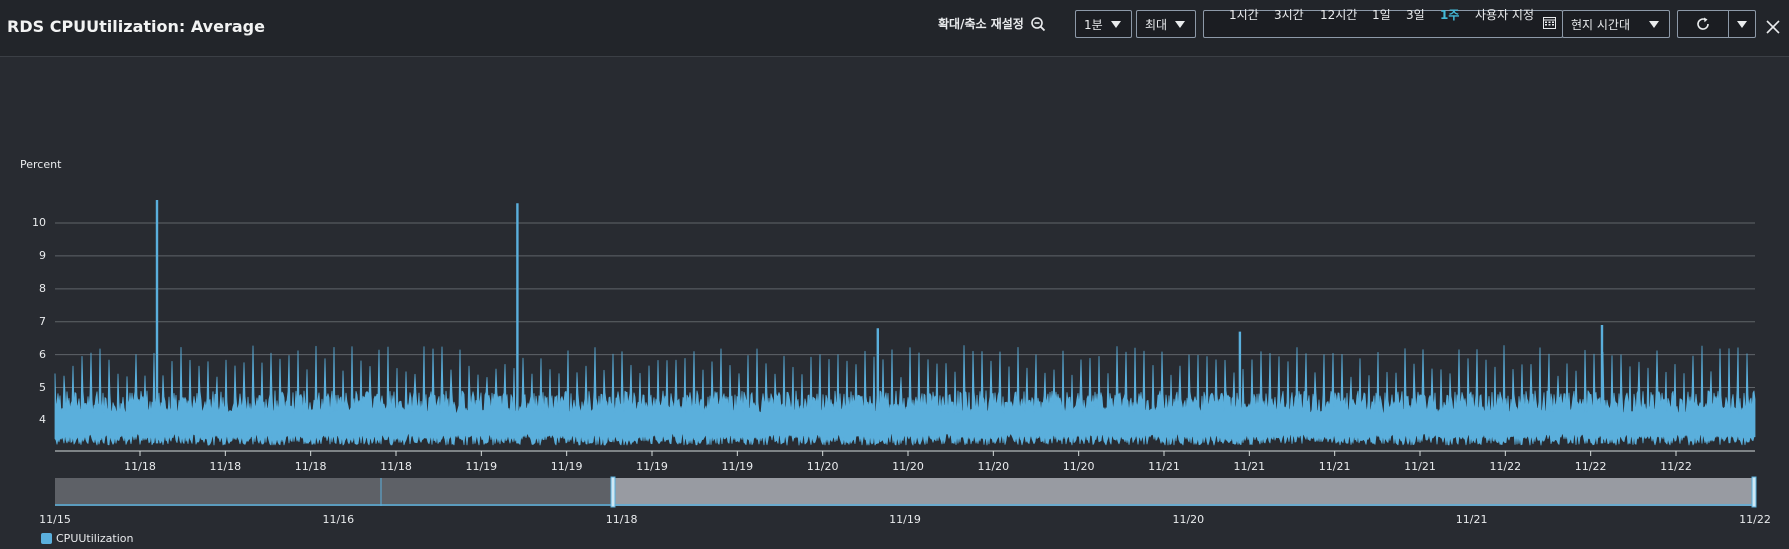 Image resolution: width=1789 pixels, height=549 pixels. I want to click on navigator-selected, so click(1184, 492).